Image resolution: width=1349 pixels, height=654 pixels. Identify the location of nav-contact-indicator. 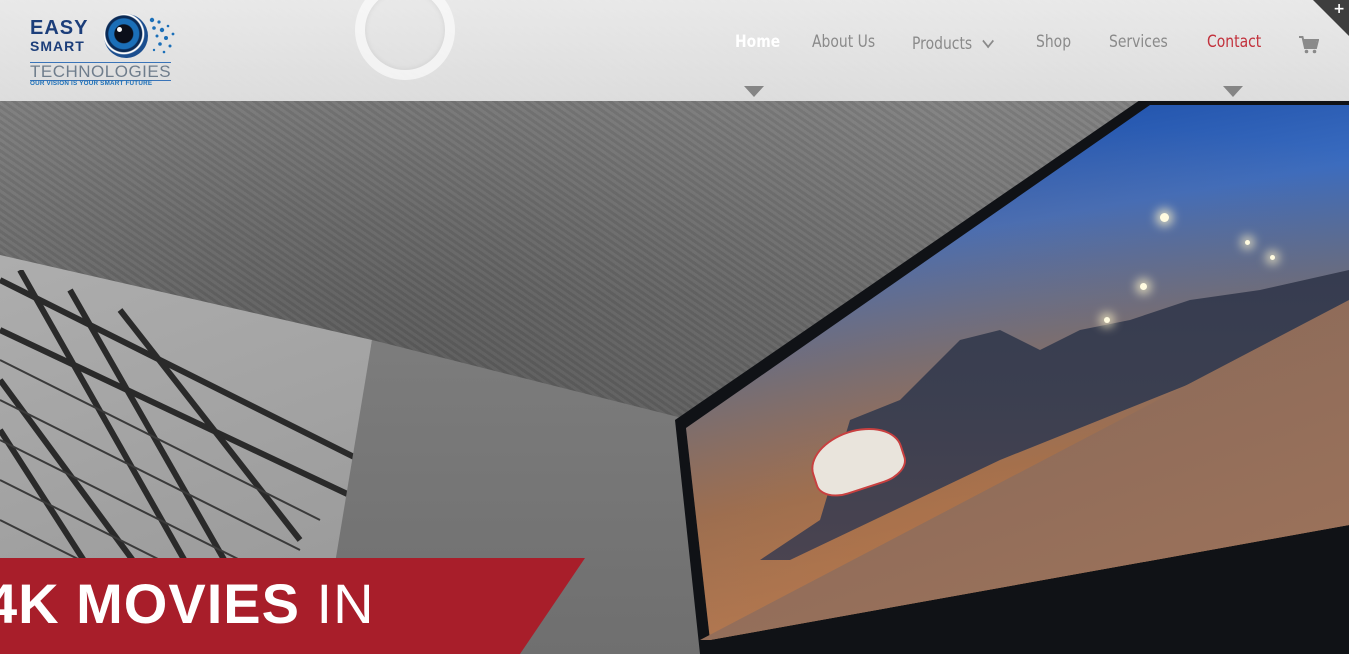
(1233, 91).